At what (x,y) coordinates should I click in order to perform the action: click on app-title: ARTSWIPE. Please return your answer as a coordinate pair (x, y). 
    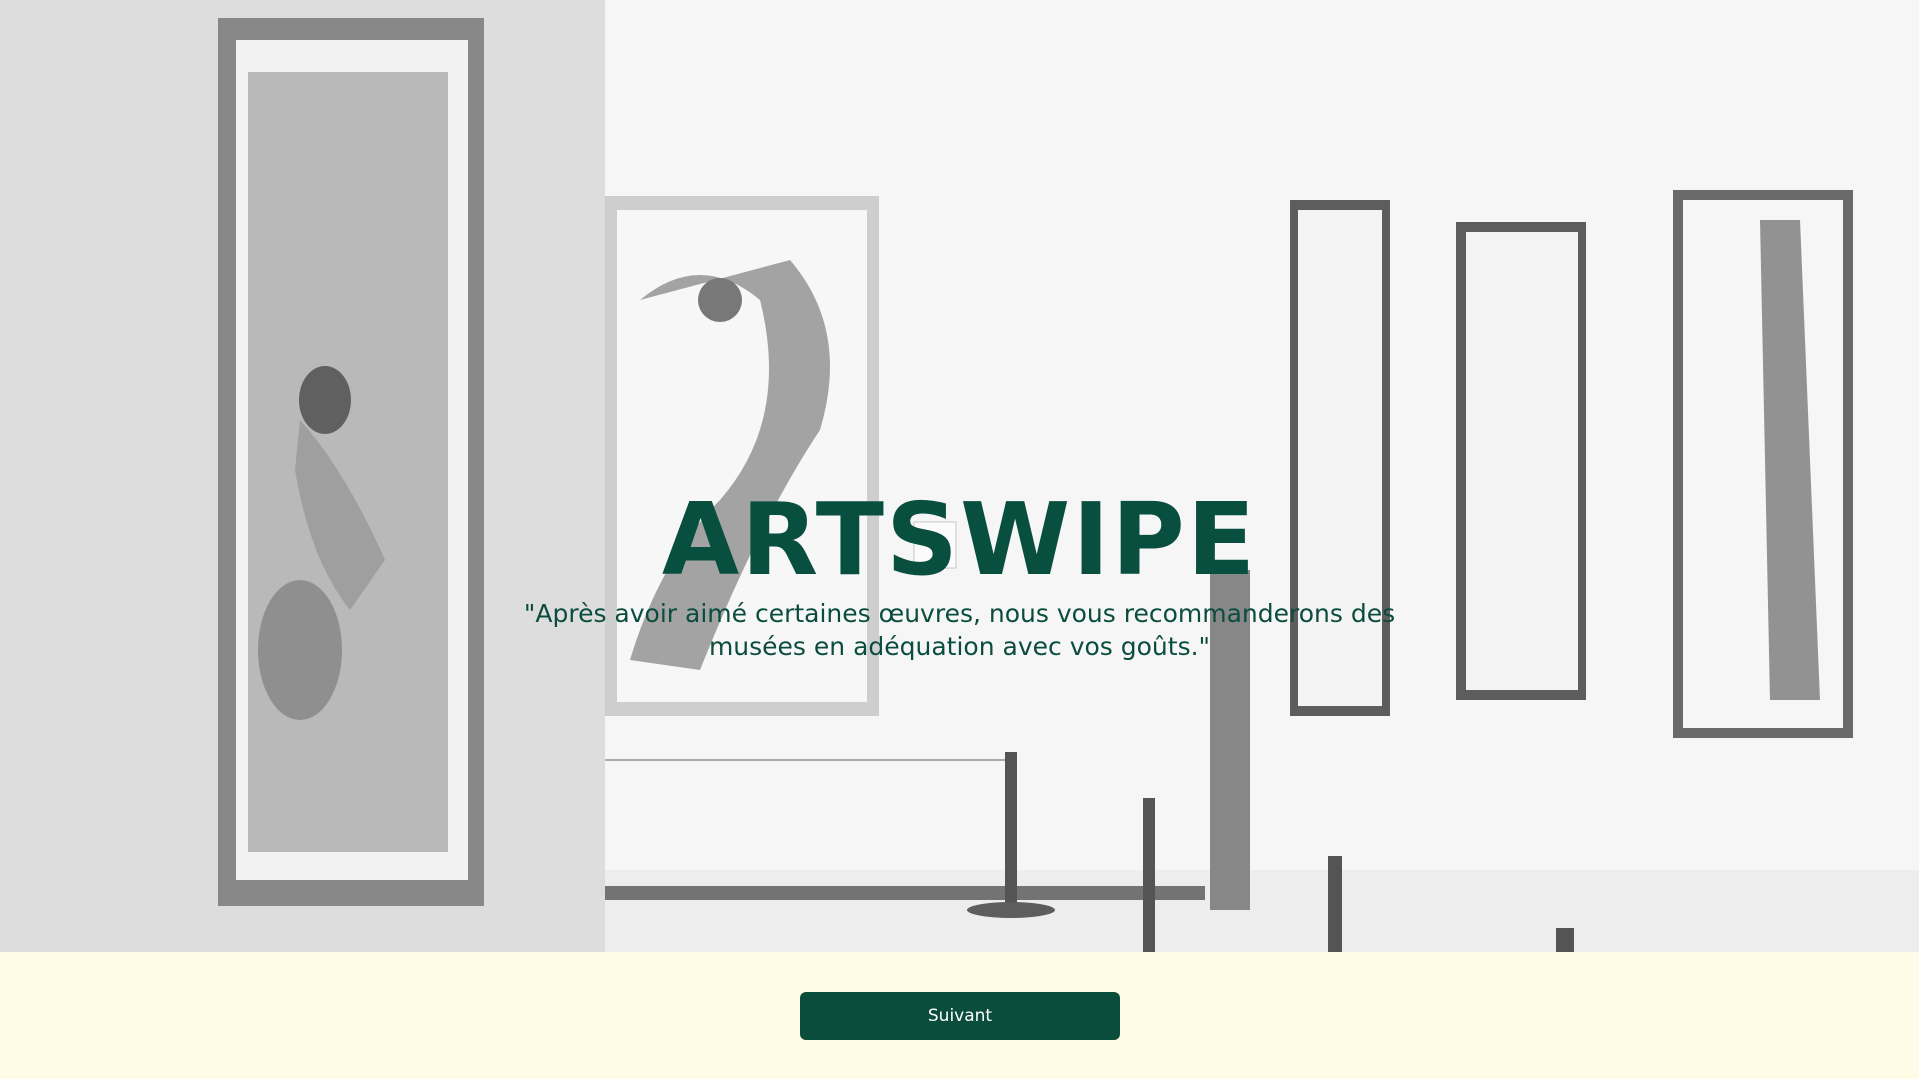
    Looking at the image, I should click on (959, 539).